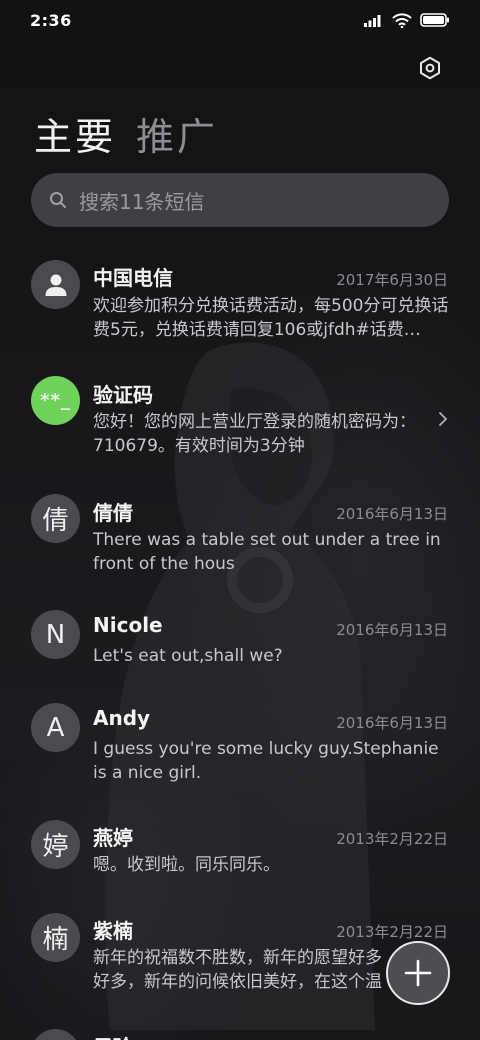 The height and width of the screenshot is (1040, 480). I want to click on conversation-name: 燕婷, so click(113, 838).